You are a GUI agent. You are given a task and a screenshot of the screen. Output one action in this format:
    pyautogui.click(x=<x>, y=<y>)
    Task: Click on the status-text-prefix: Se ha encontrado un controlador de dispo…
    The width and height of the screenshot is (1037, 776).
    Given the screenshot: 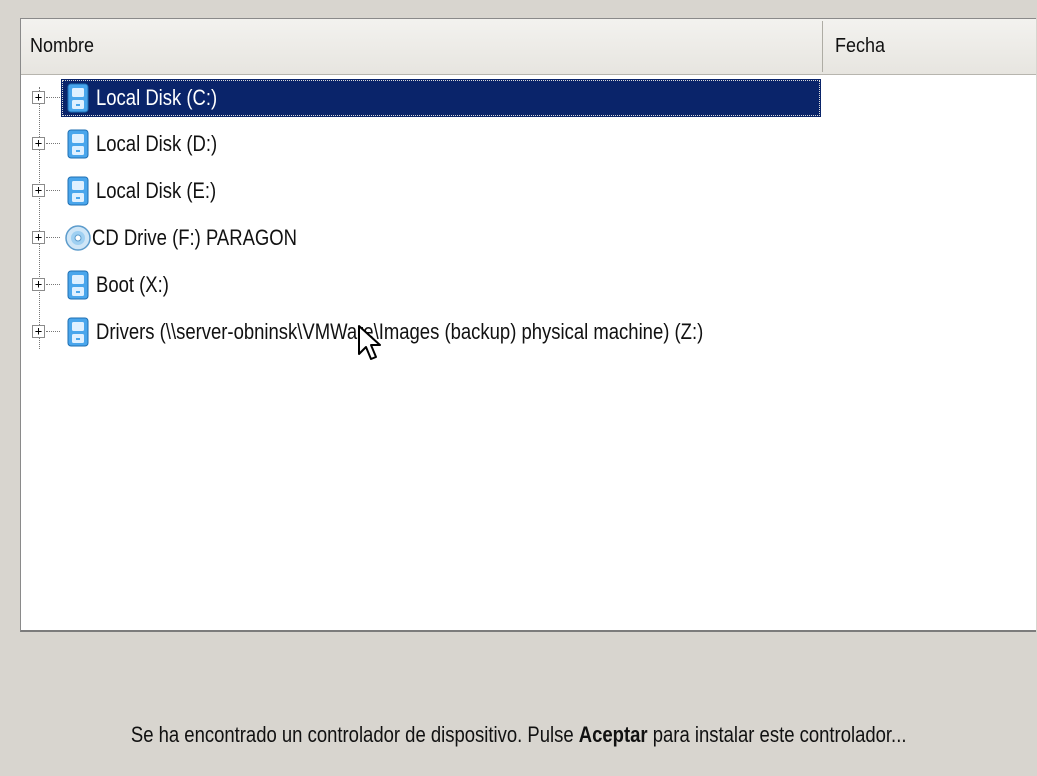 What is the action you would take?
    pyautogui.click(x=354, y=734)
    